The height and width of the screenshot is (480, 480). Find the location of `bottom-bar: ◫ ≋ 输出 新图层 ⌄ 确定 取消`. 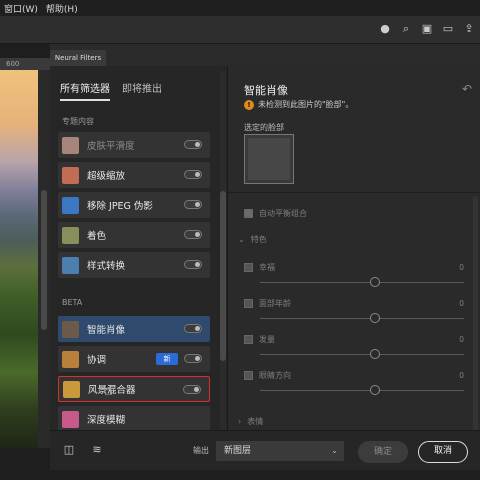

bottom-bar: ◫ ≋ 输出 新图层 ⌄ 确定 取消 is located at coordinates (265, 450).